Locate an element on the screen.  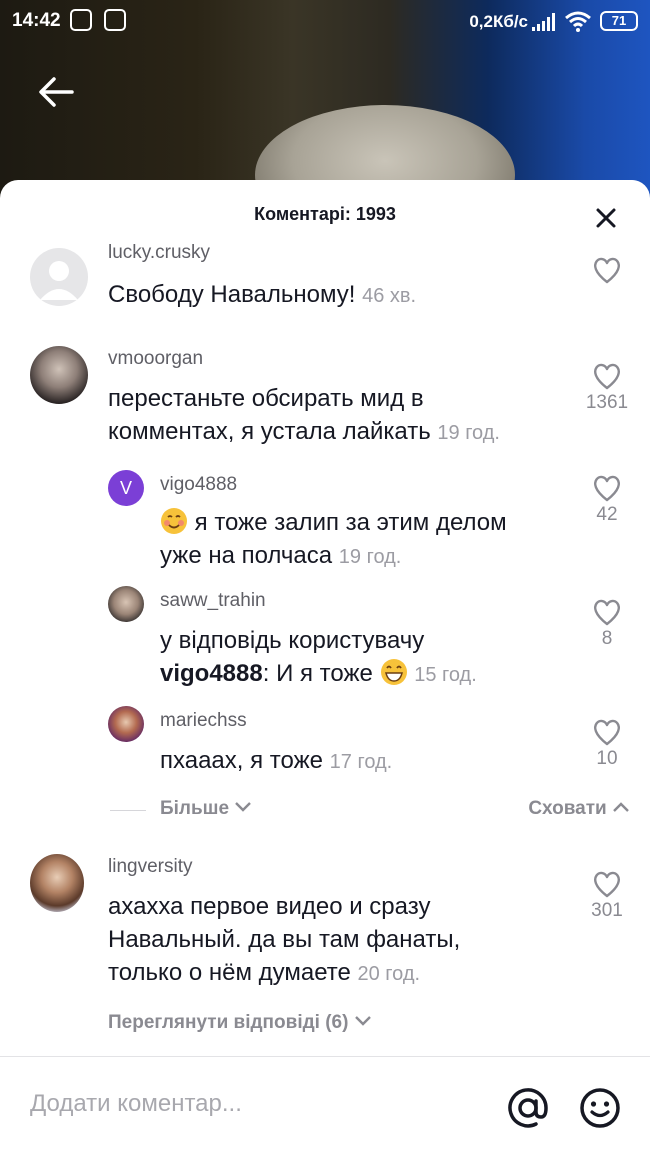
comment-body-line: ахахха первое видео и сразу is located at coordinates (269, 906).